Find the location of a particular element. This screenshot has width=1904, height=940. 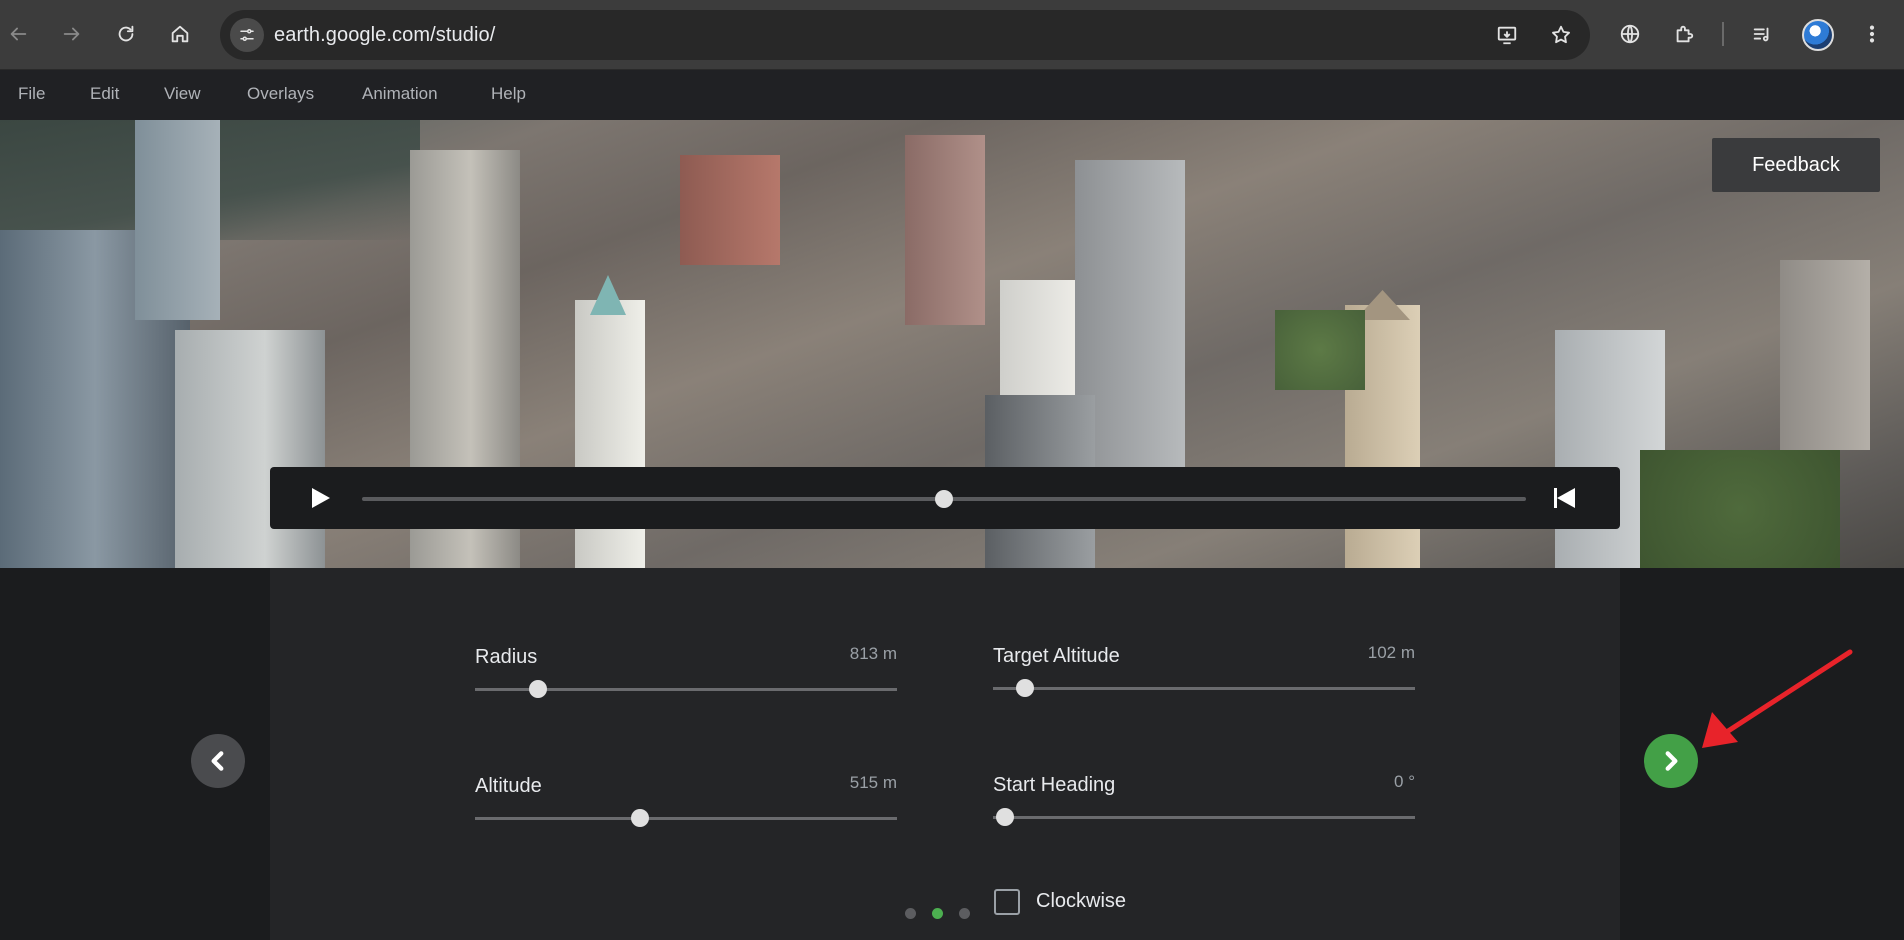

browser-toolbar: earth.google.com/studio/ is located at coordinates (952, 35).